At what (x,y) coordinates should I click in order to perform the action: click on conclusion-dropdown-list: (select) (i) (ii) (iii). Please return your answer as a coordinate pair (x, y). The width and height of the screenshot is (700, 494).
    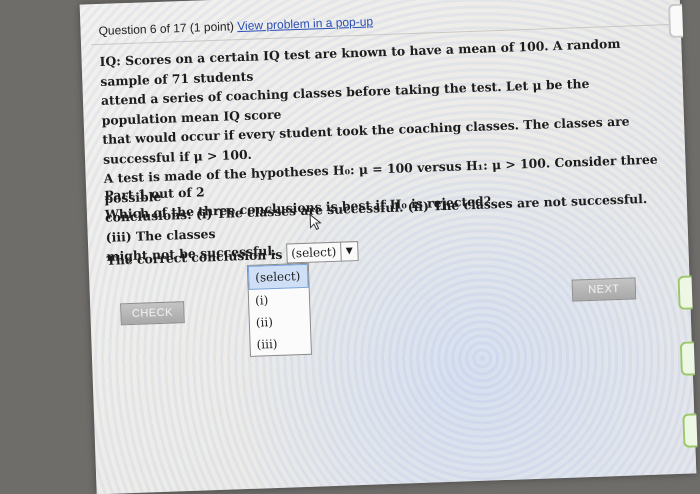
    Looking at the image, I should click on (279, 309).